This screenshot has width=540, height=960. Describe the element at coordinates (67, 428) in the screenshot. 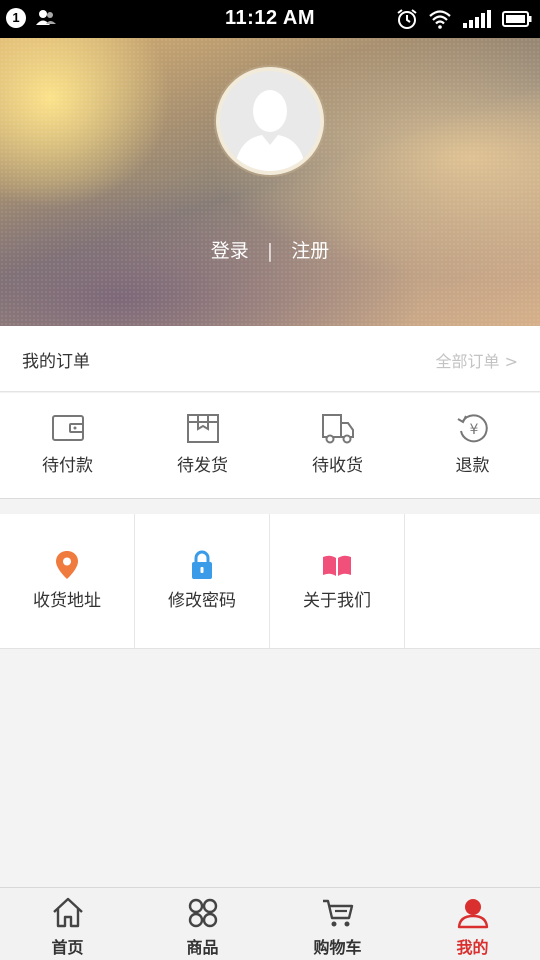

I see `wallet-icon` at that location.